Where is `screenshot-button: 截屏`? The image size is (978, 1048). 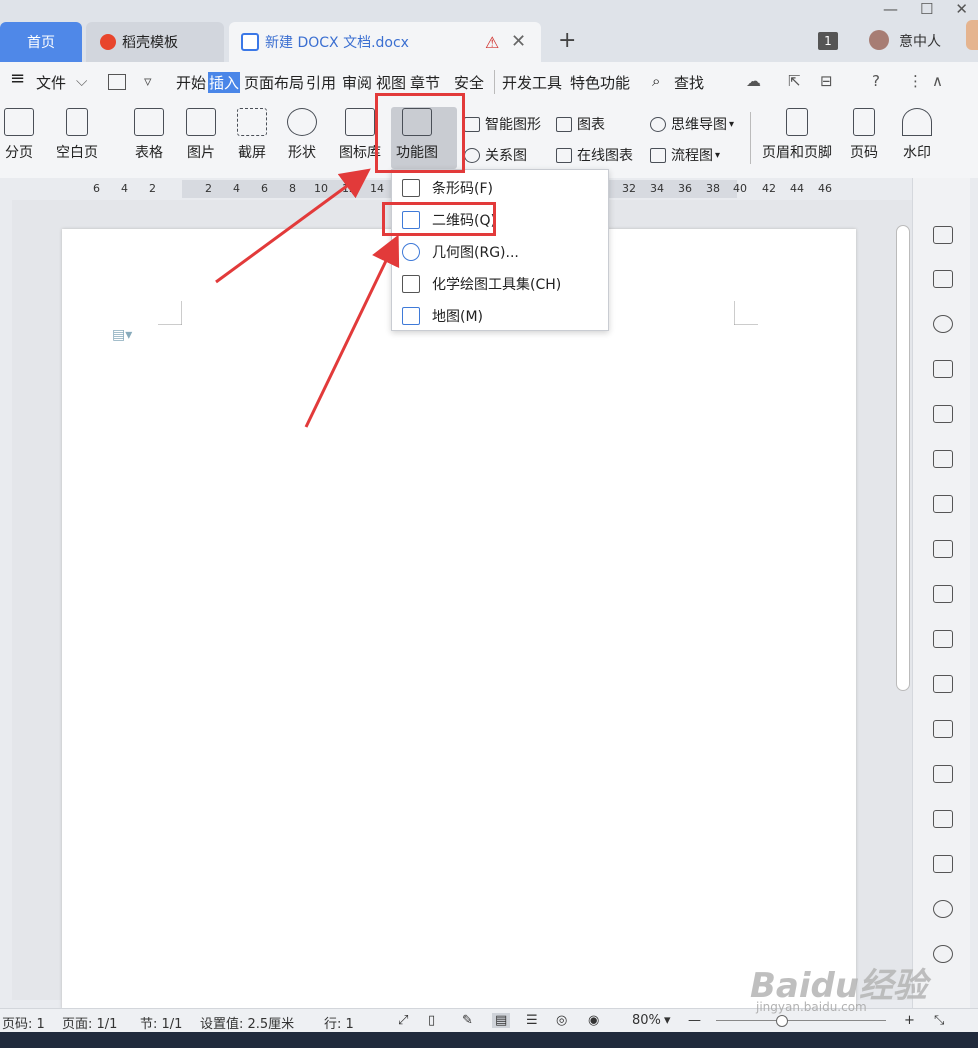
screenshot-button: 截屏 is located at coordinates (252, 135).